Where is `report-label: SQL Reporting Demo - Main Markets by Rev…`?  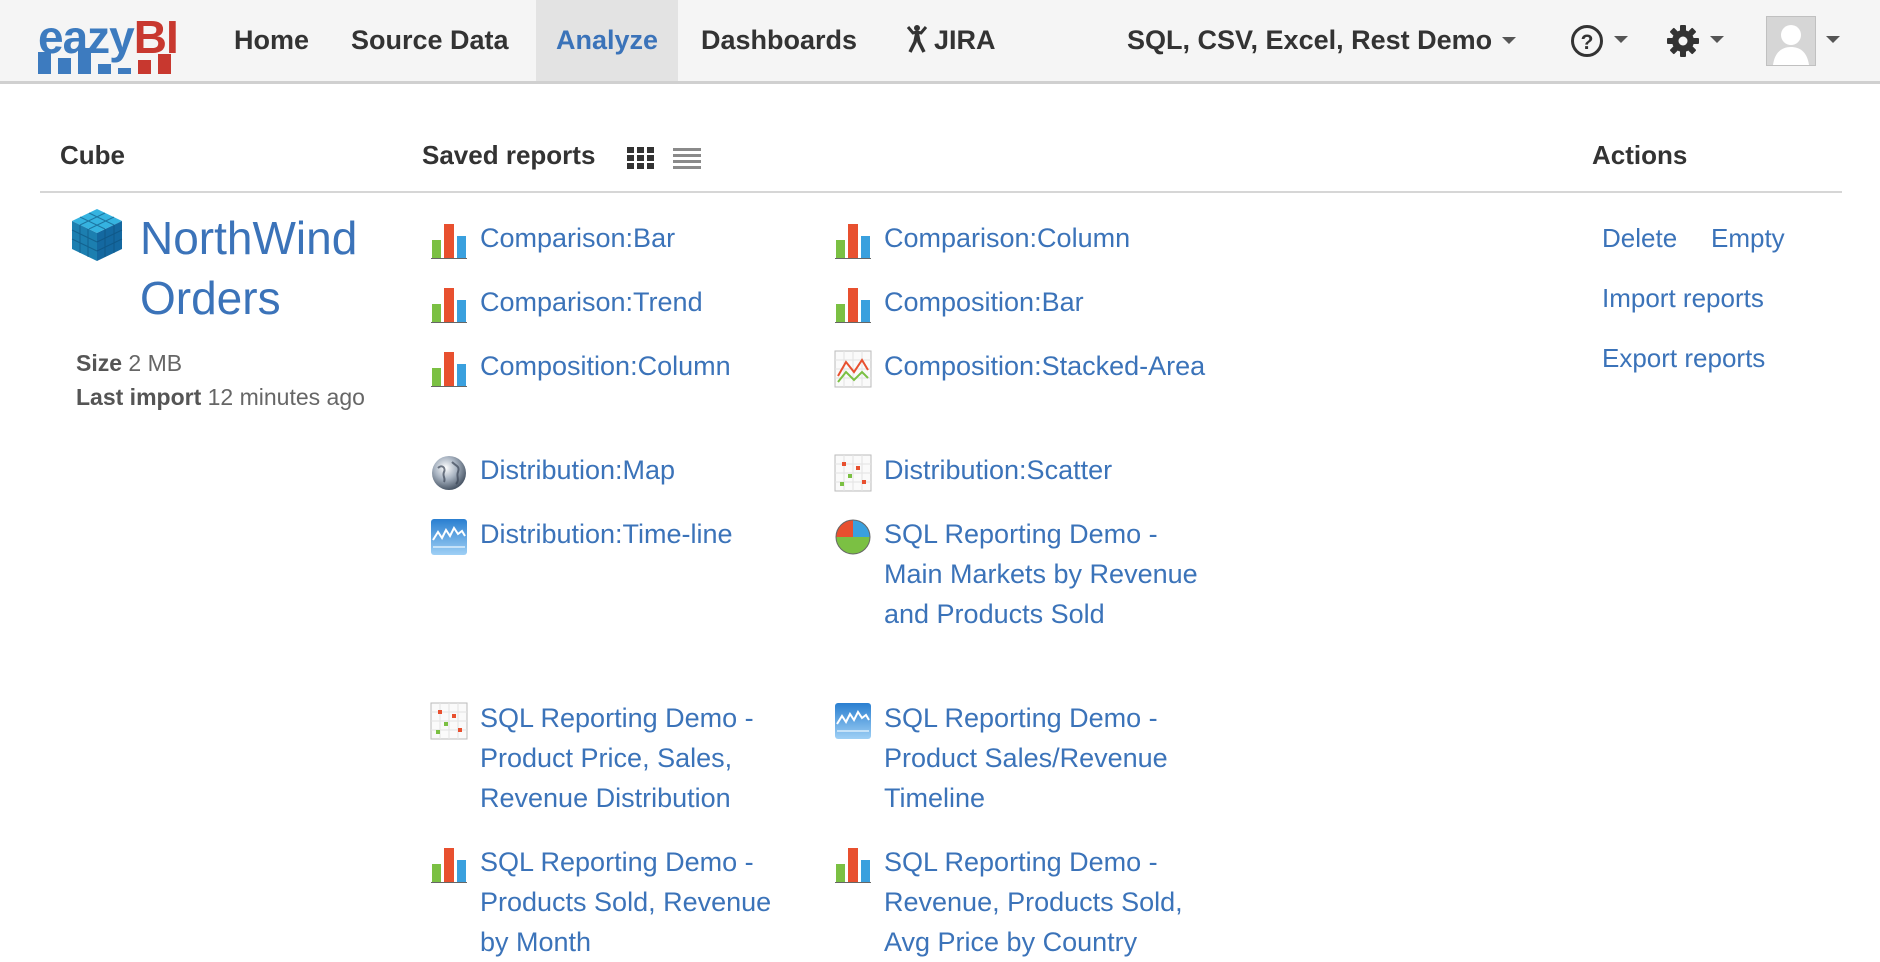 report-label: SQL Reporting Demo - Main Markets by Rev… is located at coordinates (1041, 574).